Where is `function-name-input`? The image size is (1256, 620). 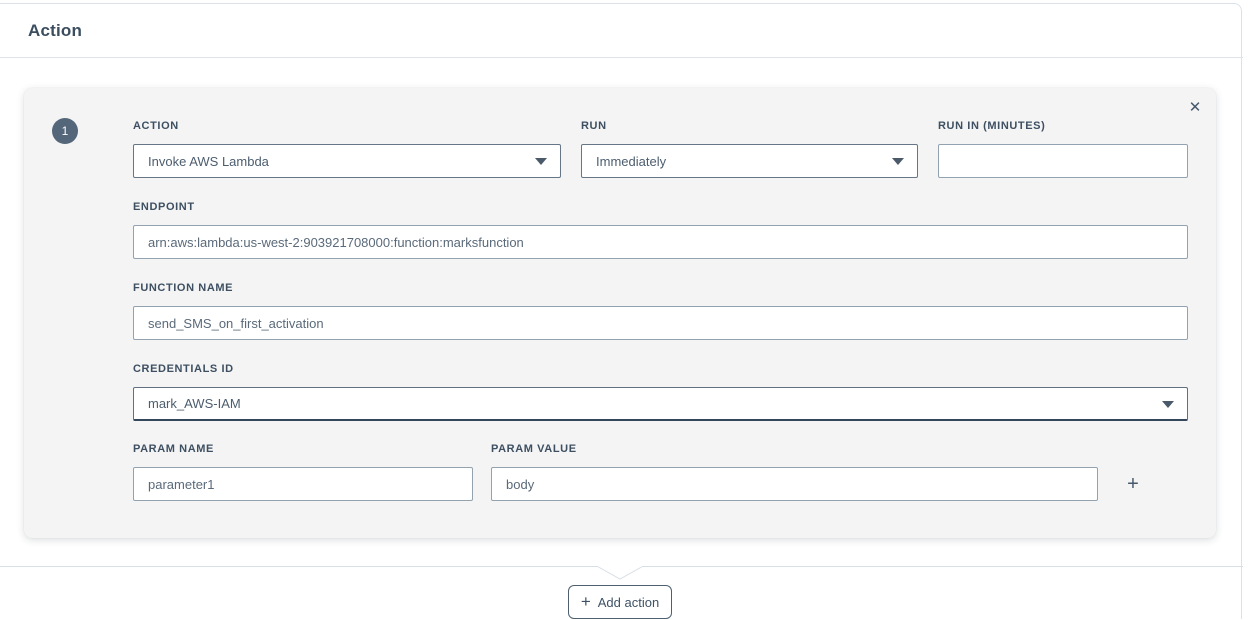 function-name-input is located at coordinates (660, 323).